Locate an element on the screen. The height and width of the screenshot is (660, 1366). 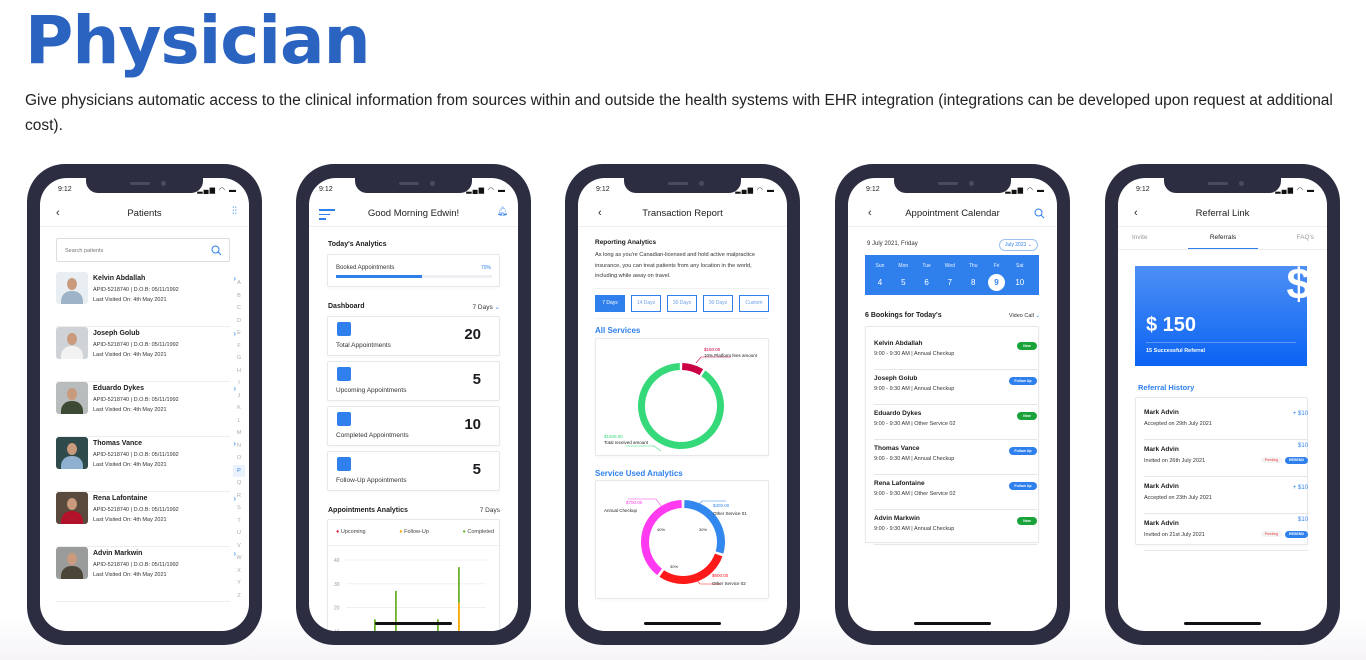
referral-earnings-card: $ $ 150 15 Successful Referral is located at coordinates (1221, 316).